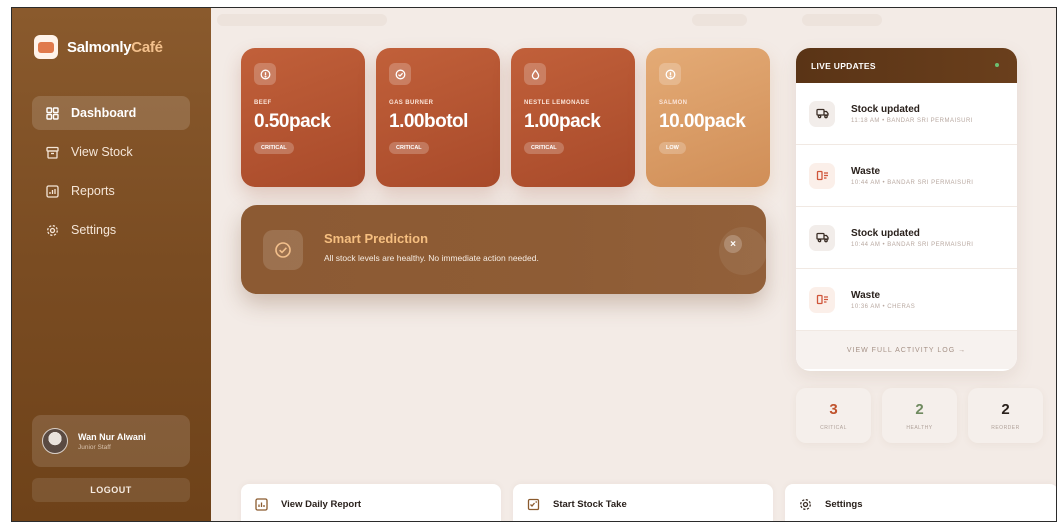 This screenshot has height=522, width=1061. What do you see at coordinates (371, 502) in the screenshot?
I see `view-daily-report-button: View Daily Report` at bounding box center [371, 502].